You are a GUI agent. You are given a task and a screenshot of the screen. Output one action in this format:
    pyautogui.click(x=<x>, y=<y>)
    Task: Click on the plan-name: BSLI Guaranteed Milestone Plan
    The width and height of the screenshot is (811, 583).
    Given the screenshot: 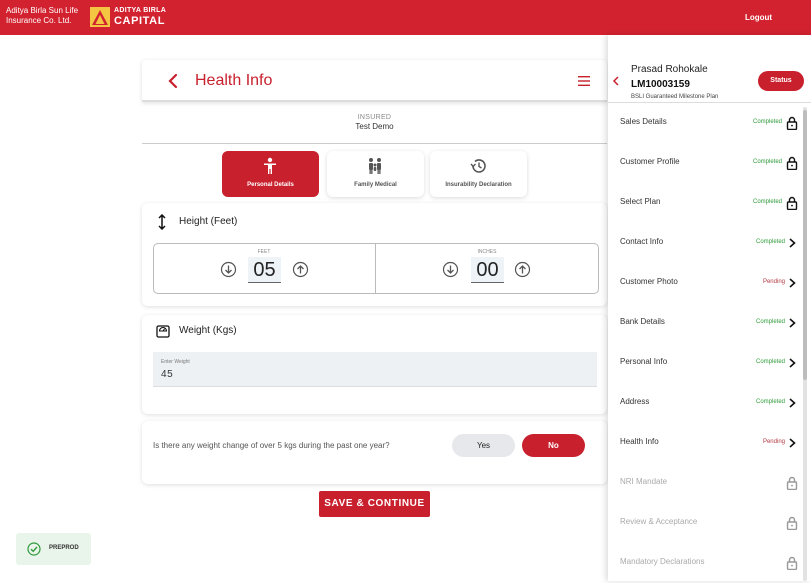 What is the action you would take?
    pyautogui.click(x=675, y=97)
    